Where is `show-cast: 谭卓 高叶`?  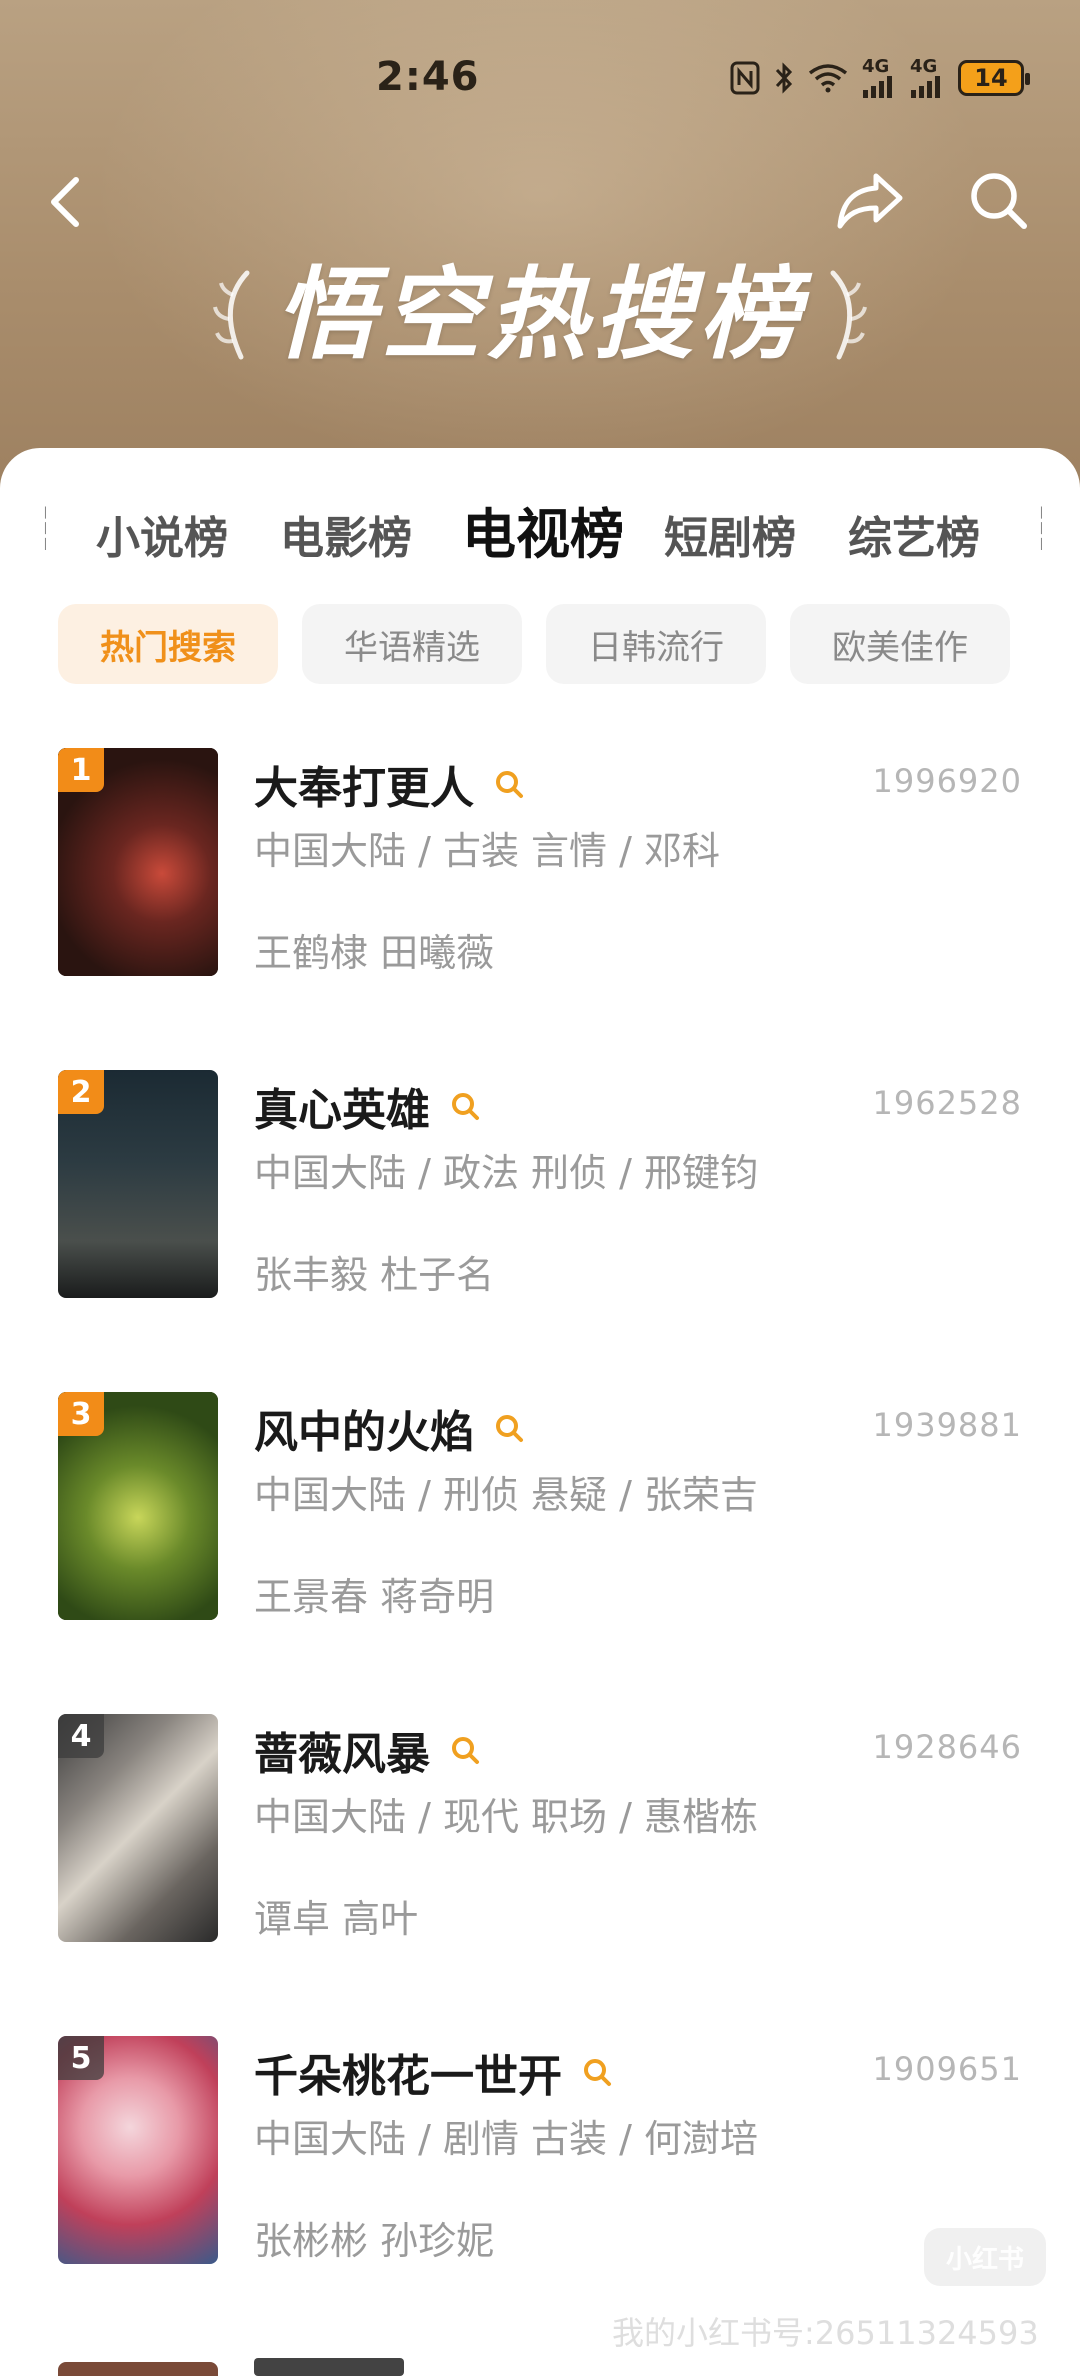 show-cast: 谭卓 高叶 is located at coordinates (336, 1919).